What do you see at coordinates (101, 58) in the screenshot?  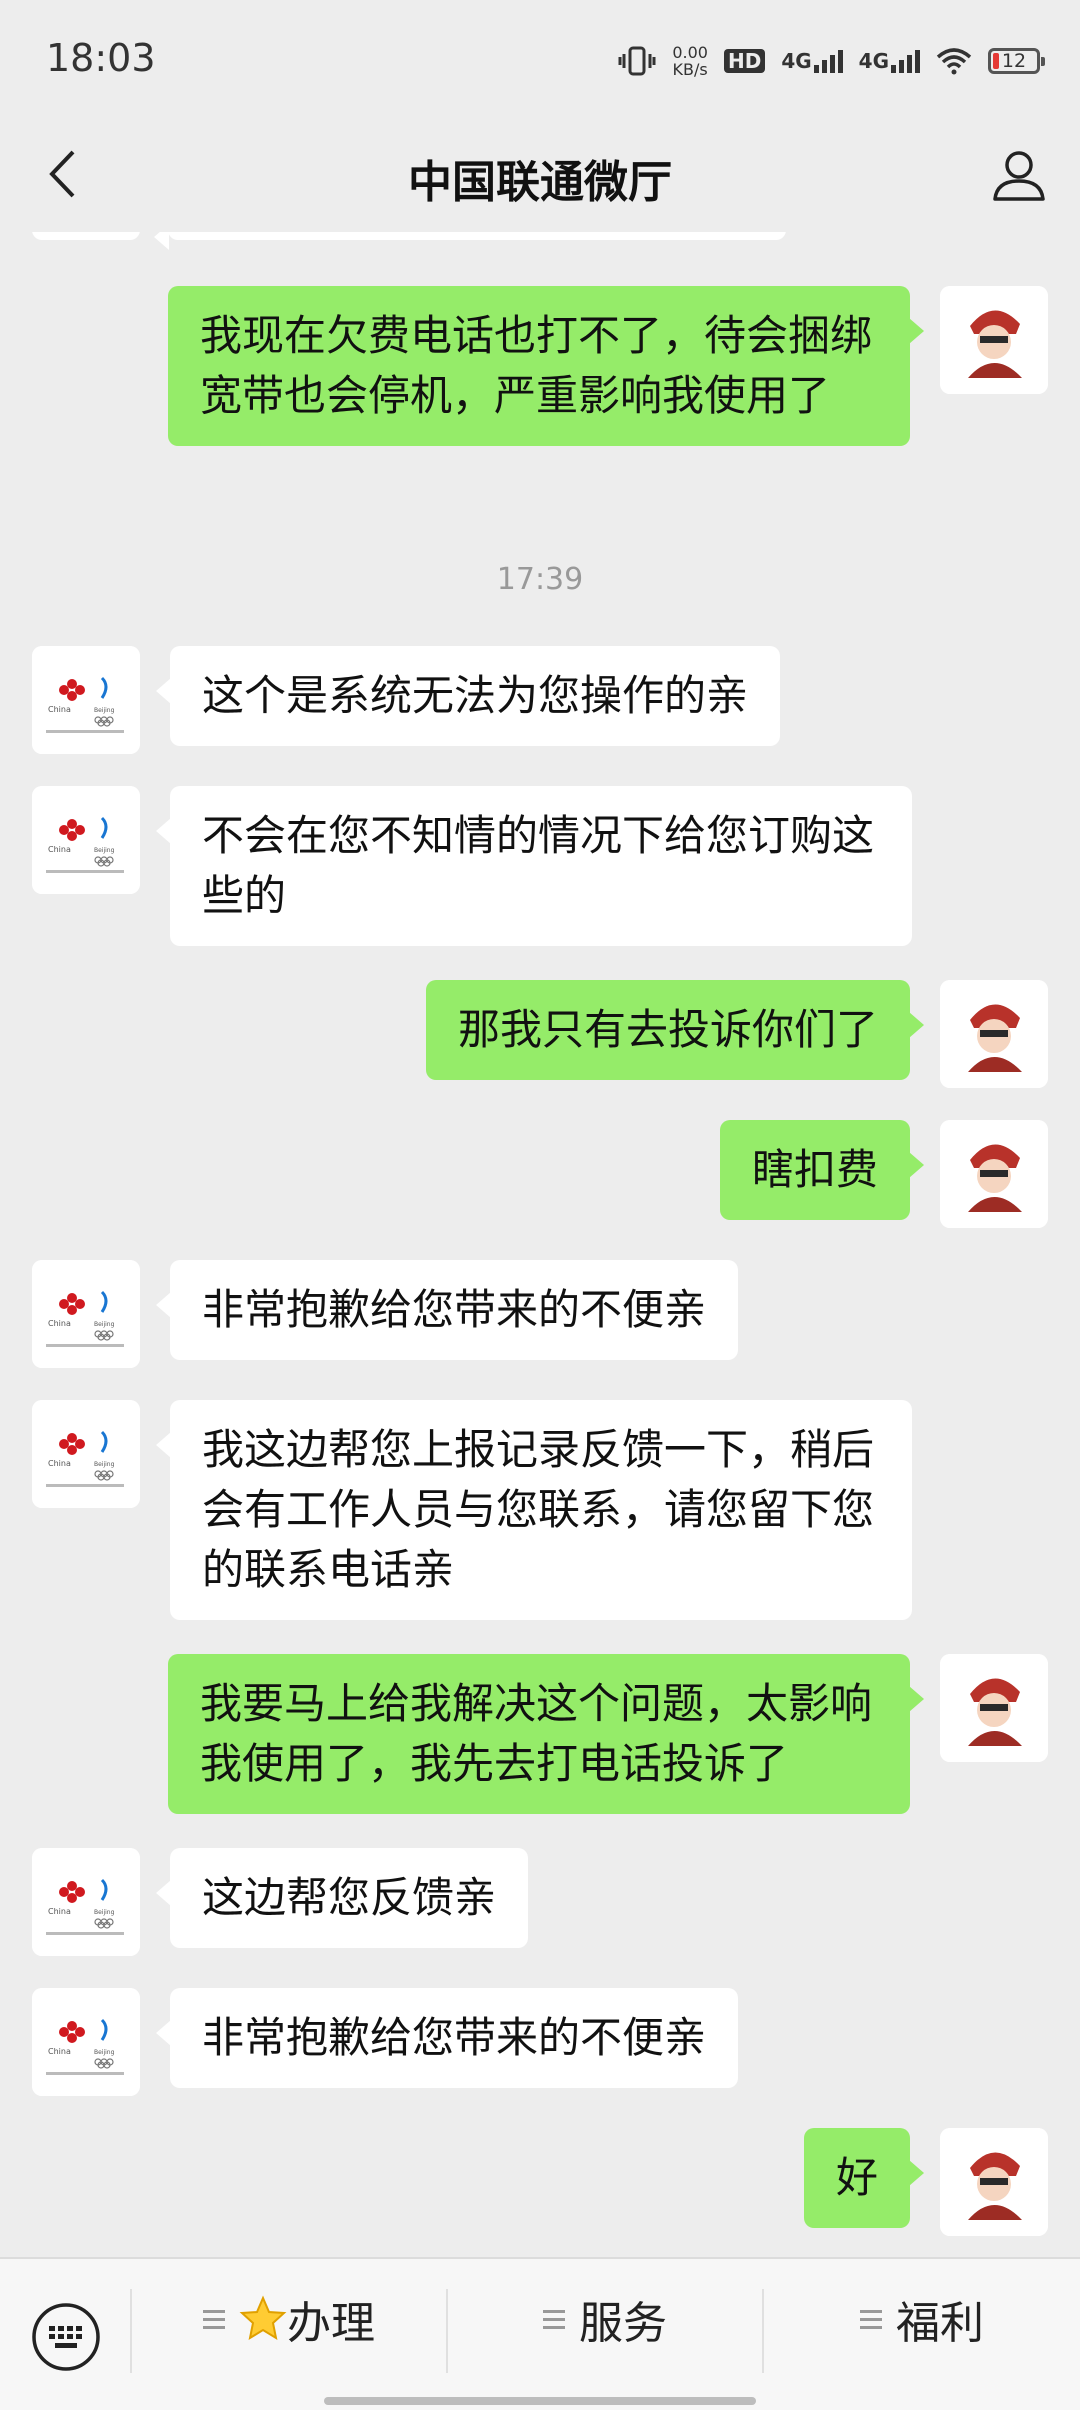 I see `status-time: 18:03` at bounding box center [101, 58].